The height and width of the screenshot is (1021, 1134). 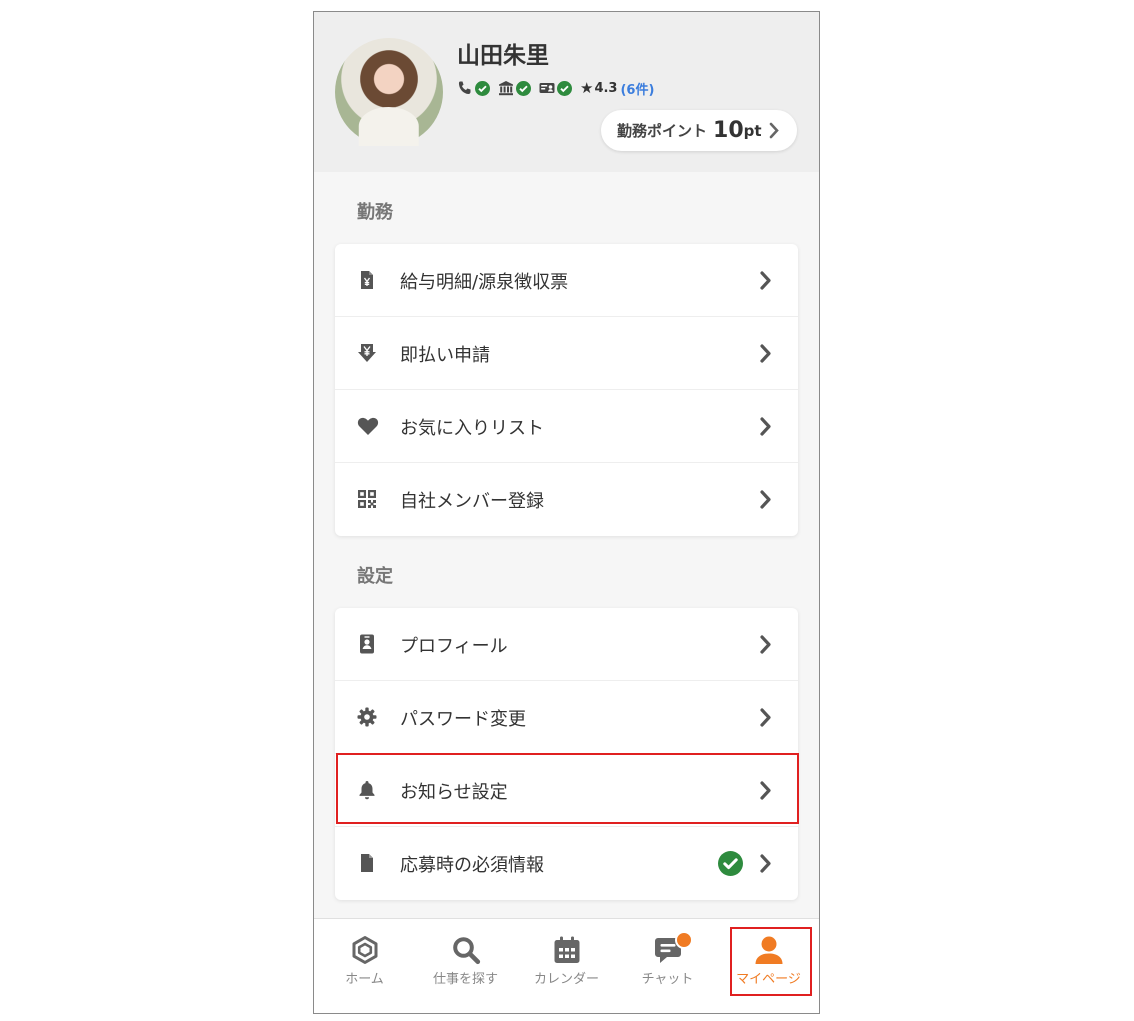 What do you see at coordinates (472, 865) in the screenshot?
I see `menu-item-label: 応募時の必須情報` at bounding box center [472, 865].